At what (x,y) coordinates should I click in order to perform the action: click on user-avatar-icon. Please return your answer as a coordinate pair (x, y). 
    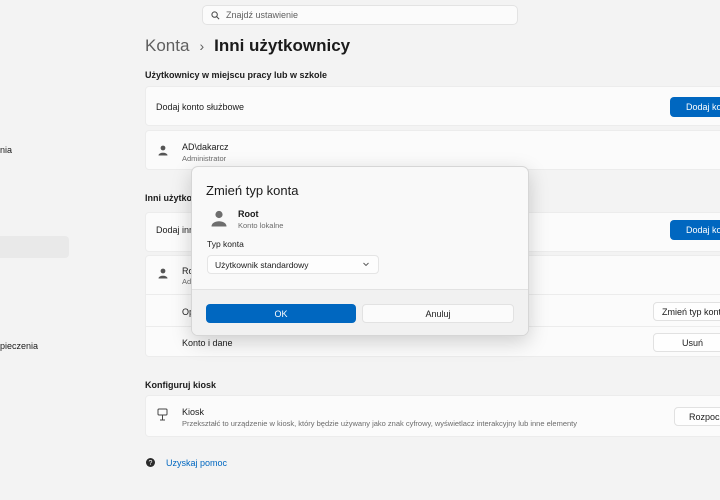
    Looking at the image, I should click on (219, 218).